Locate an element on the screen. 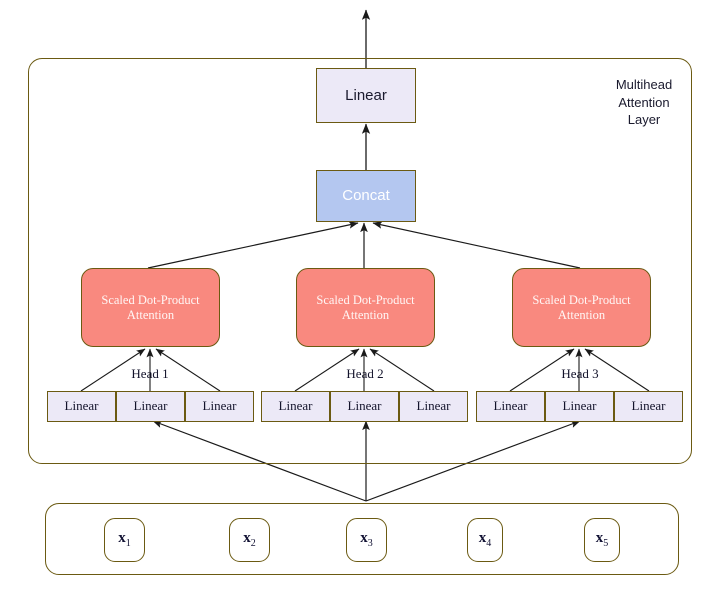  input-token-4-label: x4 is located at coordinates (485, 540).